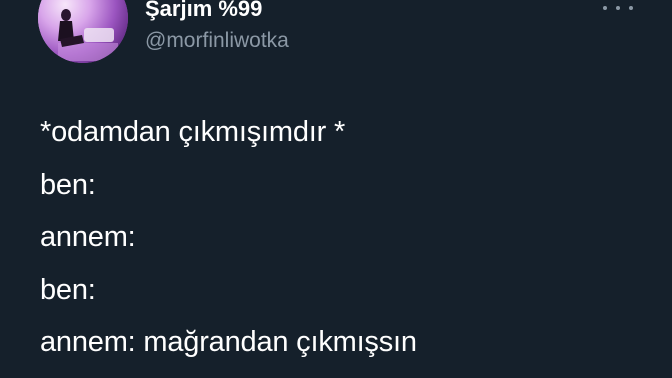 The width and height of the screenshot is (672, 378). I want to click on more-options-icon, so click(618, 9).